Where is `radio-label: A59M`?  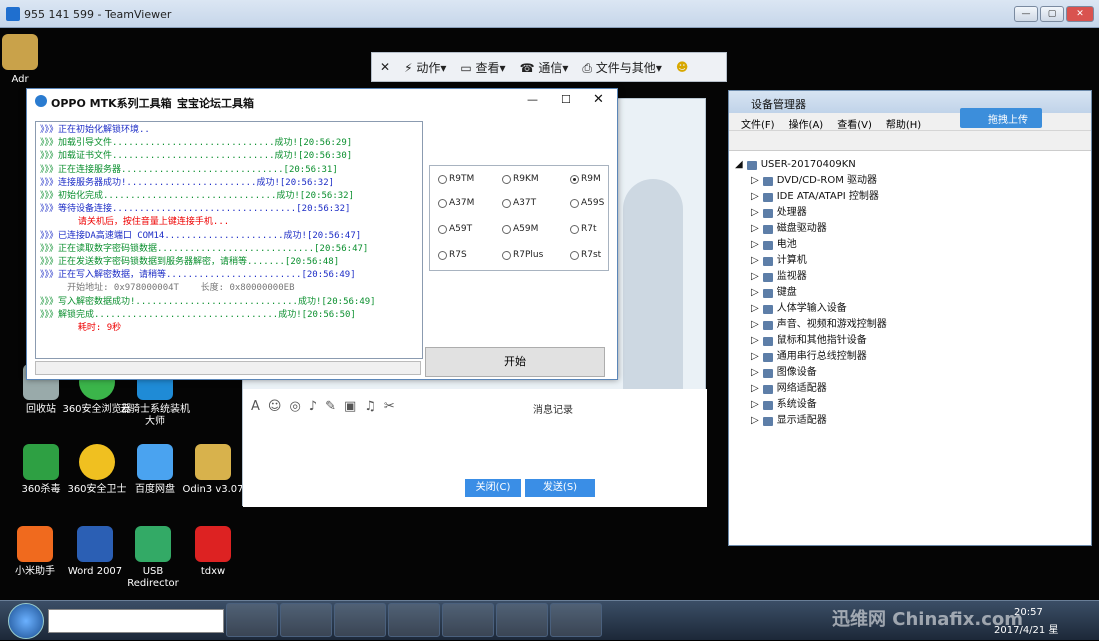 radio-label: A59M is located at coordinates (526, 229).